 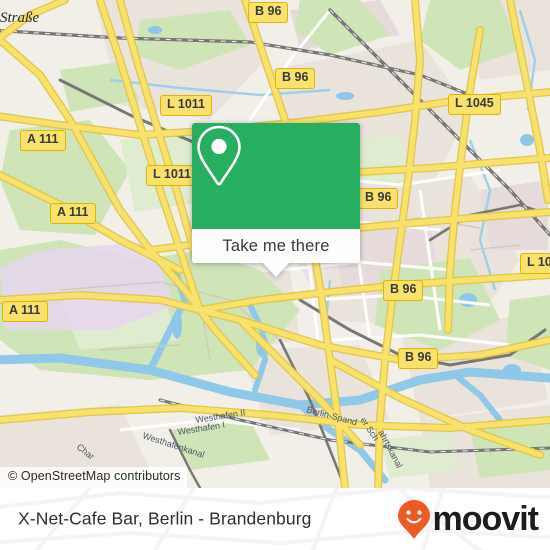 I want to click on moovit-wordmark: moovit, so click(x=485, y=519).